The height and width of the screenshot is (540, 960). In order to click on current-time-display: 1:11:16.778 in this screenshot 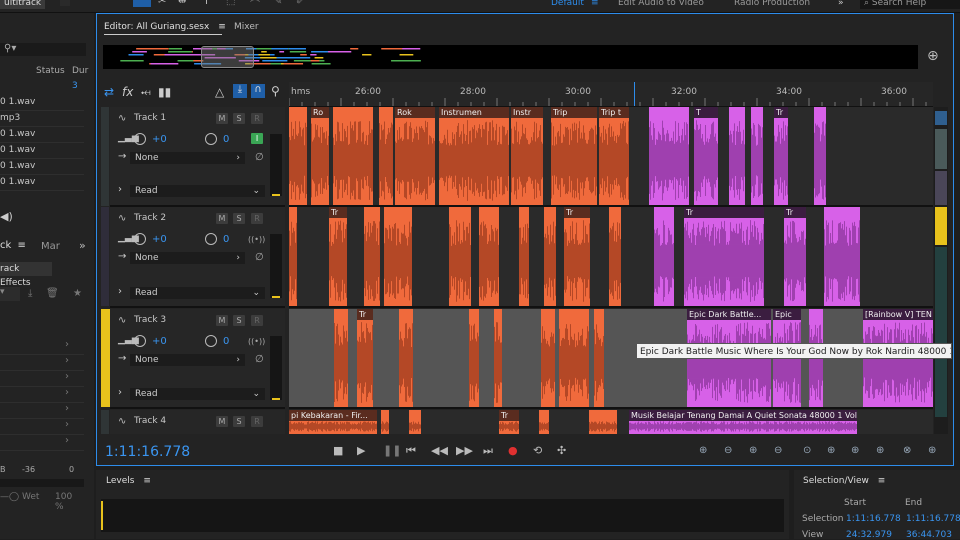, I will do `click(147, 452)`.